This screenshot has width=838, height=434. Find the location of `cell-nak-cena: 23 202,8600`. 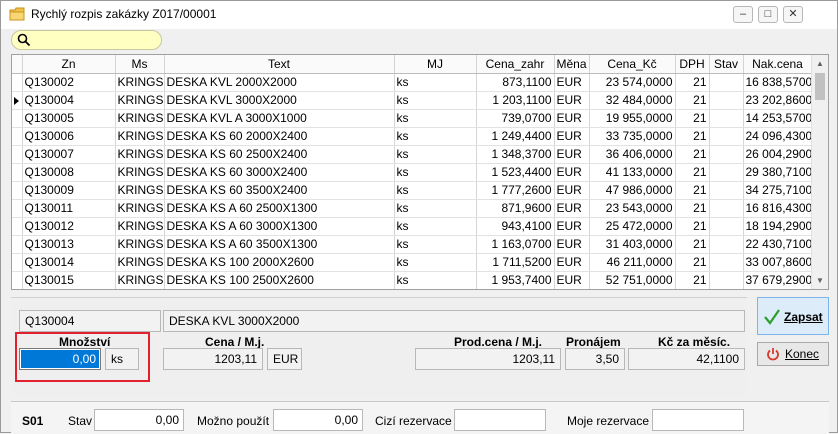

cell-nak-cena: 23 202,8600 is located at coordinates (778, 100).